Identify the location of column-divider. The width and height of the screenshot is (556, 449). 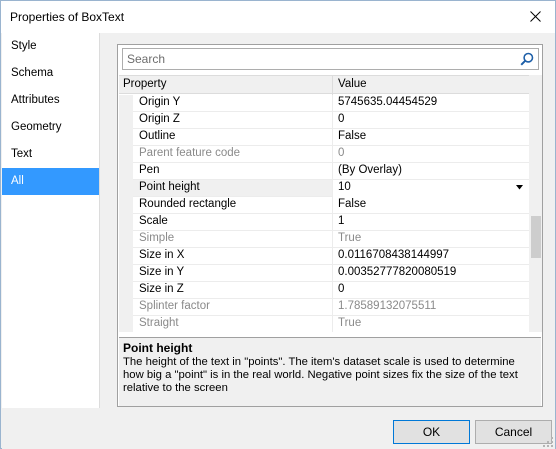
(332, 85).